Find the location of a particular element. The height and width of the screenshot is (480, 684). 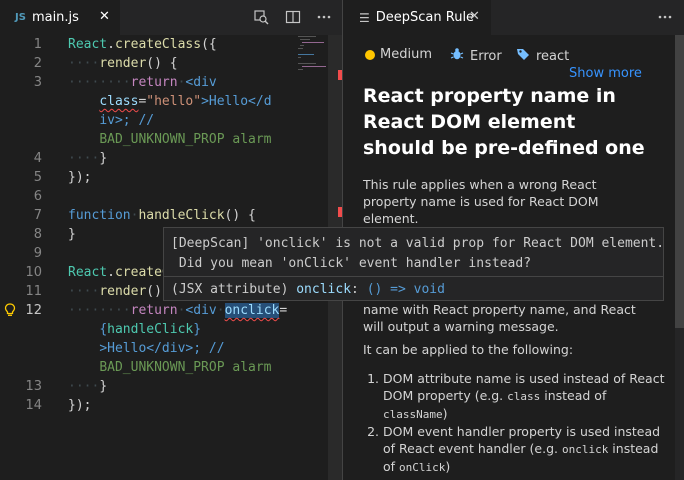

show-more-link: Show more is located at coordinates (605, 73).